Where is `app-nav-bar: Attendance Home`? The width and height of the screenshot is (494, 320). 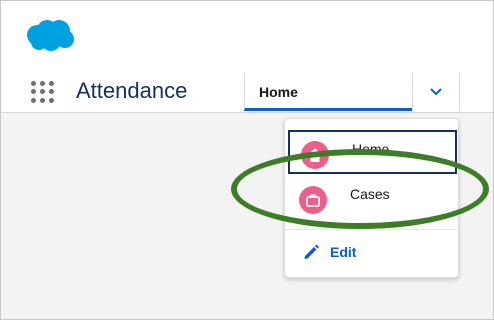 app-nav-bar: Attendance Home is located at coordinates (247, 91).